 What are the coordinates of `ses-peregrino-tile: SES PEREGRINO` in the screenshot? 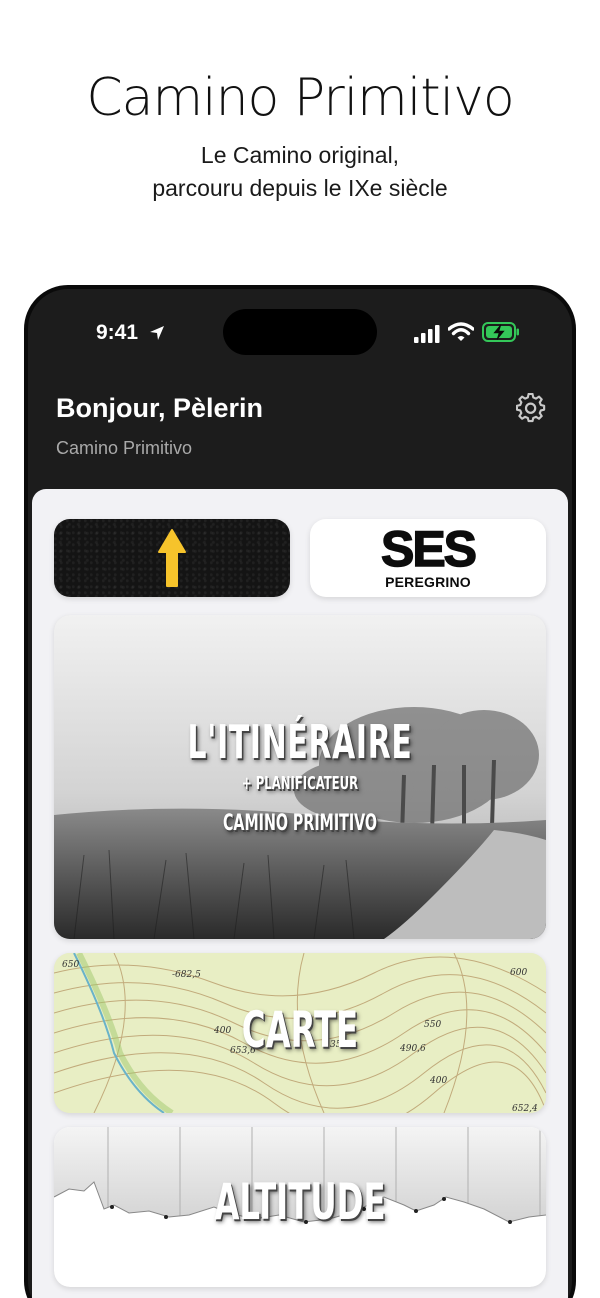 It's located at (428, 558).